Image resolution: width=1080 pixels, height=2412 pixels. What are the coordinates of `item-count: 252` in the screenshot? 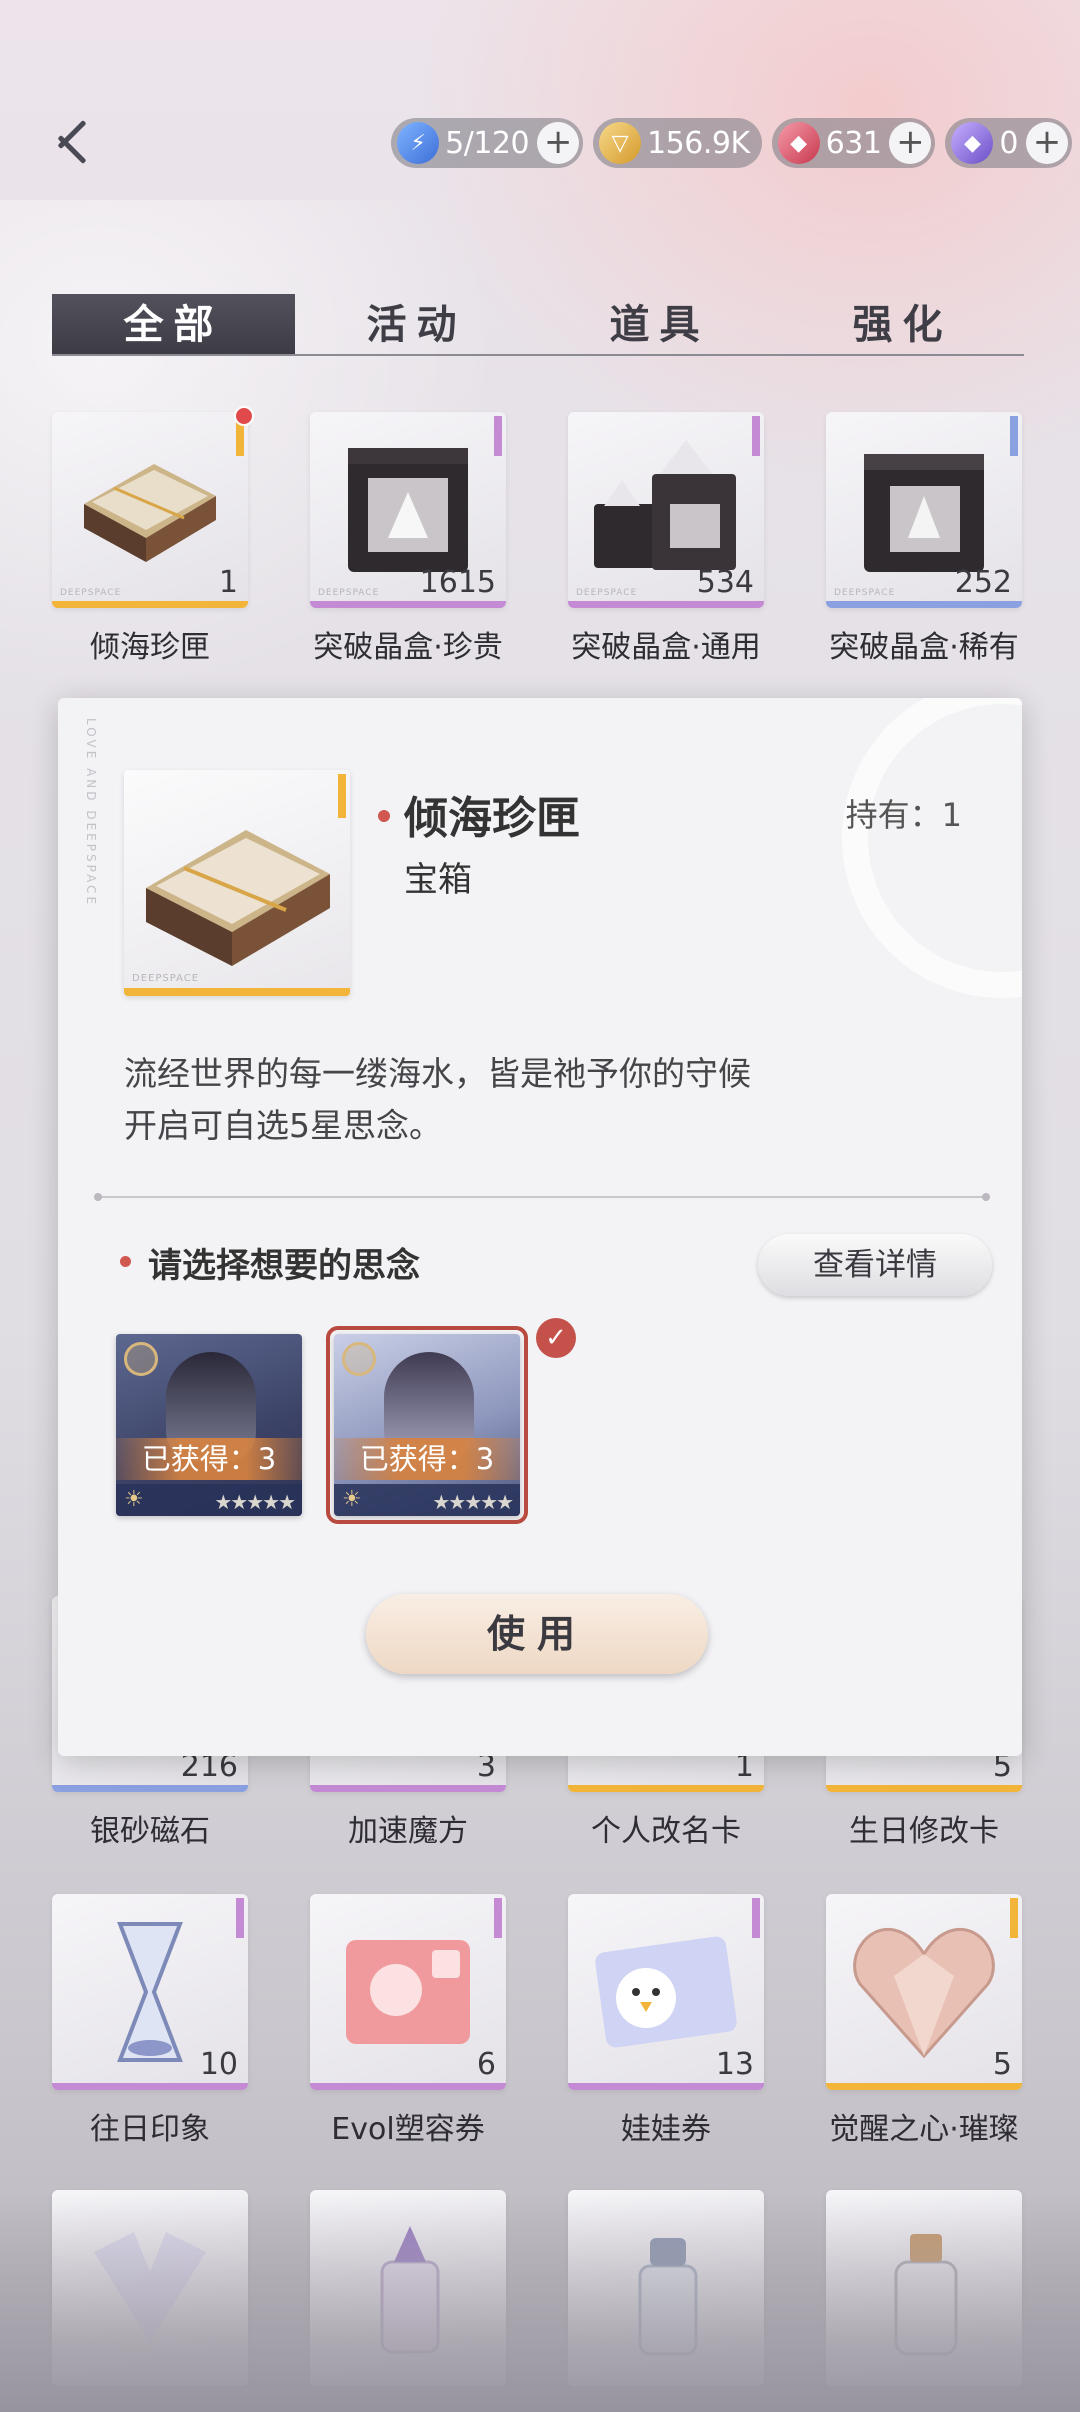 It's located at (983, 582).